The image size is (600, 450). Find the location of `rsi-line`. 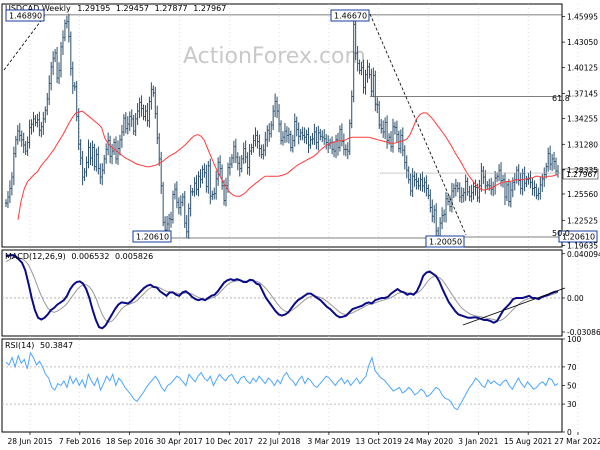

rsi-line is located at coordinates (282, 381).